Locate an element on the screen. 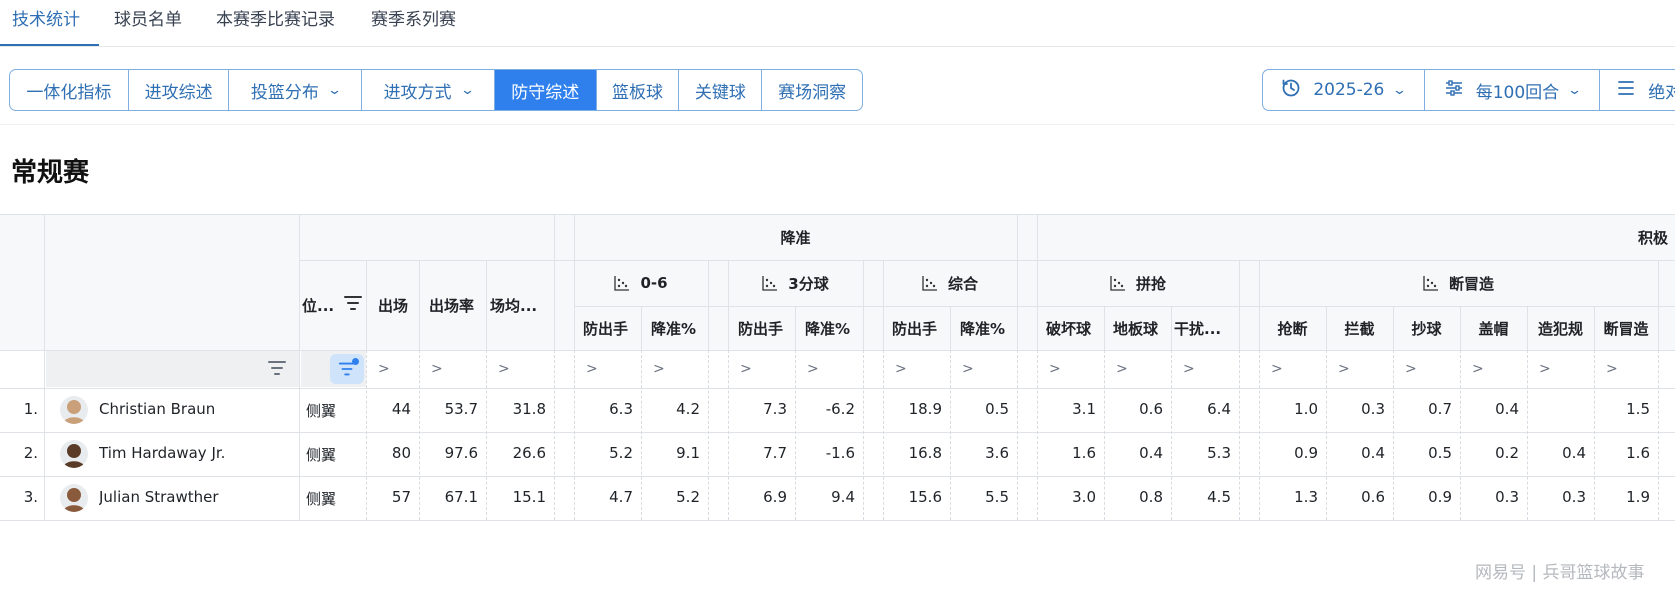  filter-contests: > is located at coordinates (1189, 369).